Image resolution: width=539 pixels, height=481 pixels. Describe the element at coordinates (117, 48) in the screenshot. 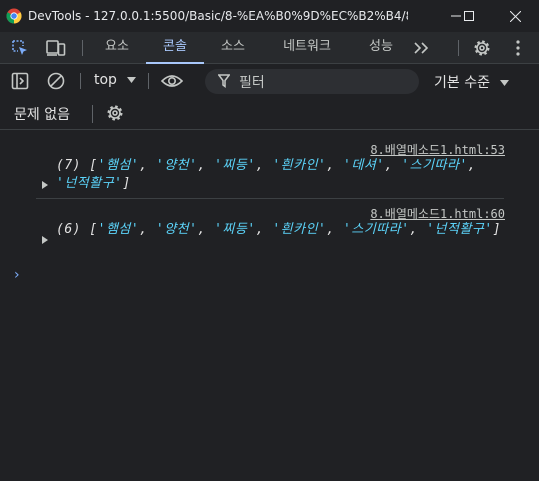

I see `tab-elements: 요소` at that location.